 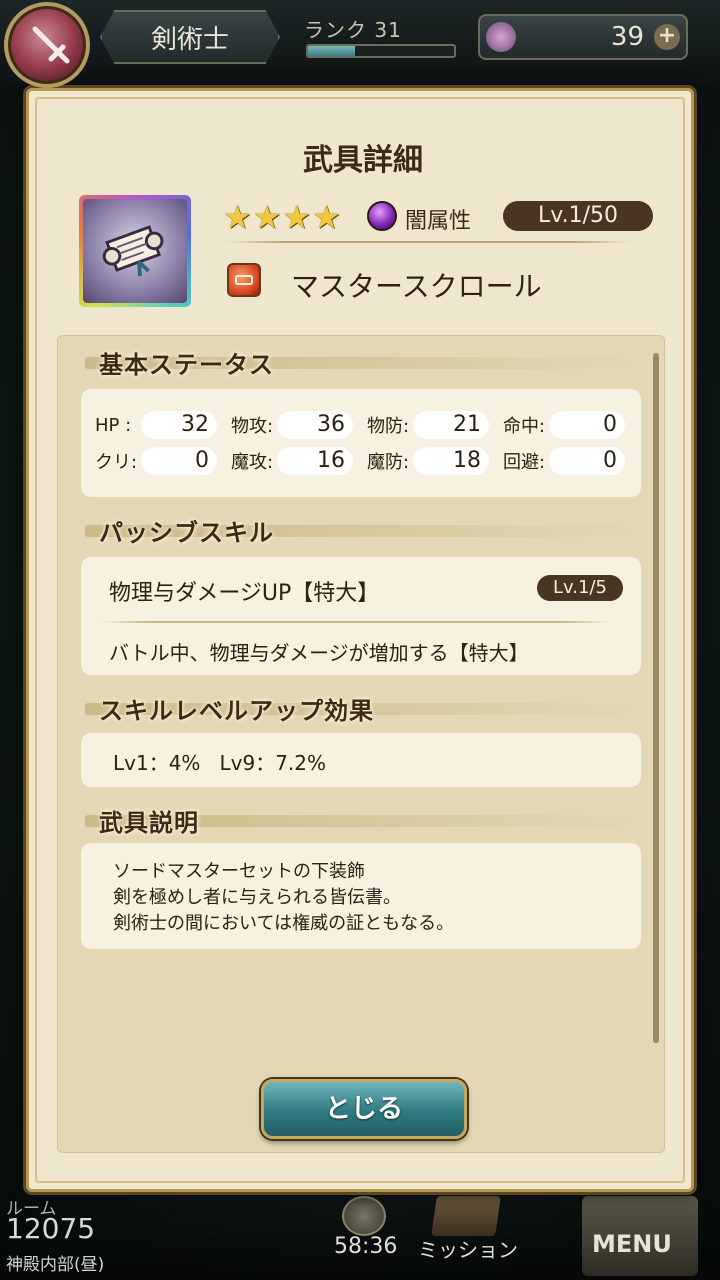 I want to click on rank-progress-fill, so click(x=331, y=51).